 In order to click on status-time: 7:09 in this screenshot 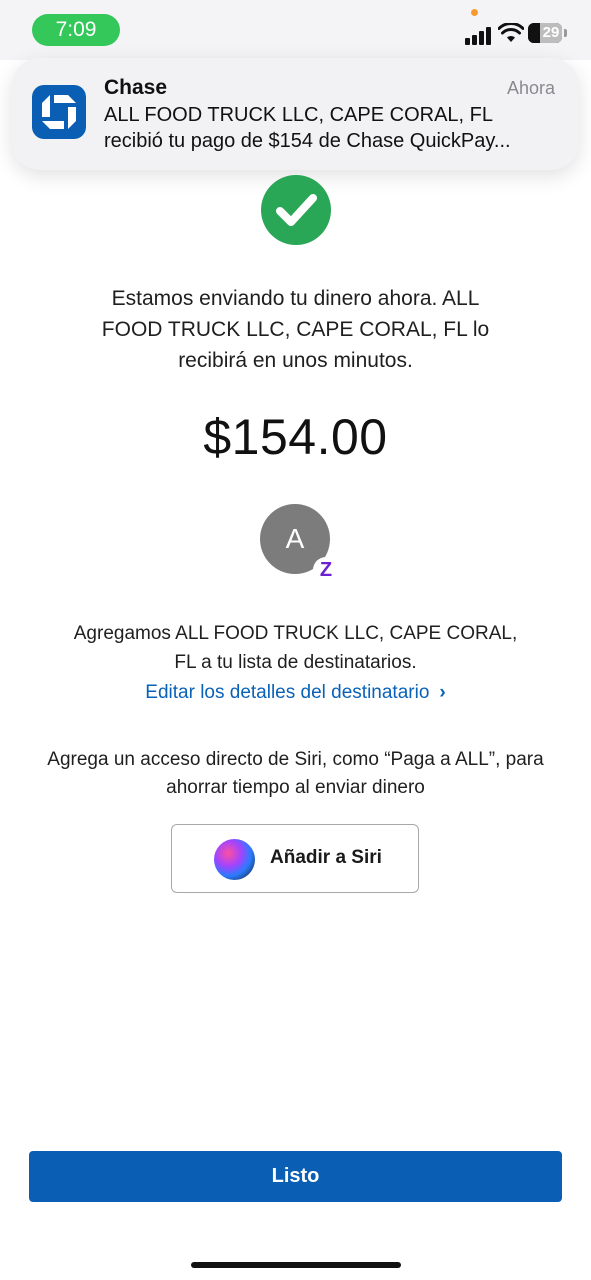, I will do `click(76, 30)`.